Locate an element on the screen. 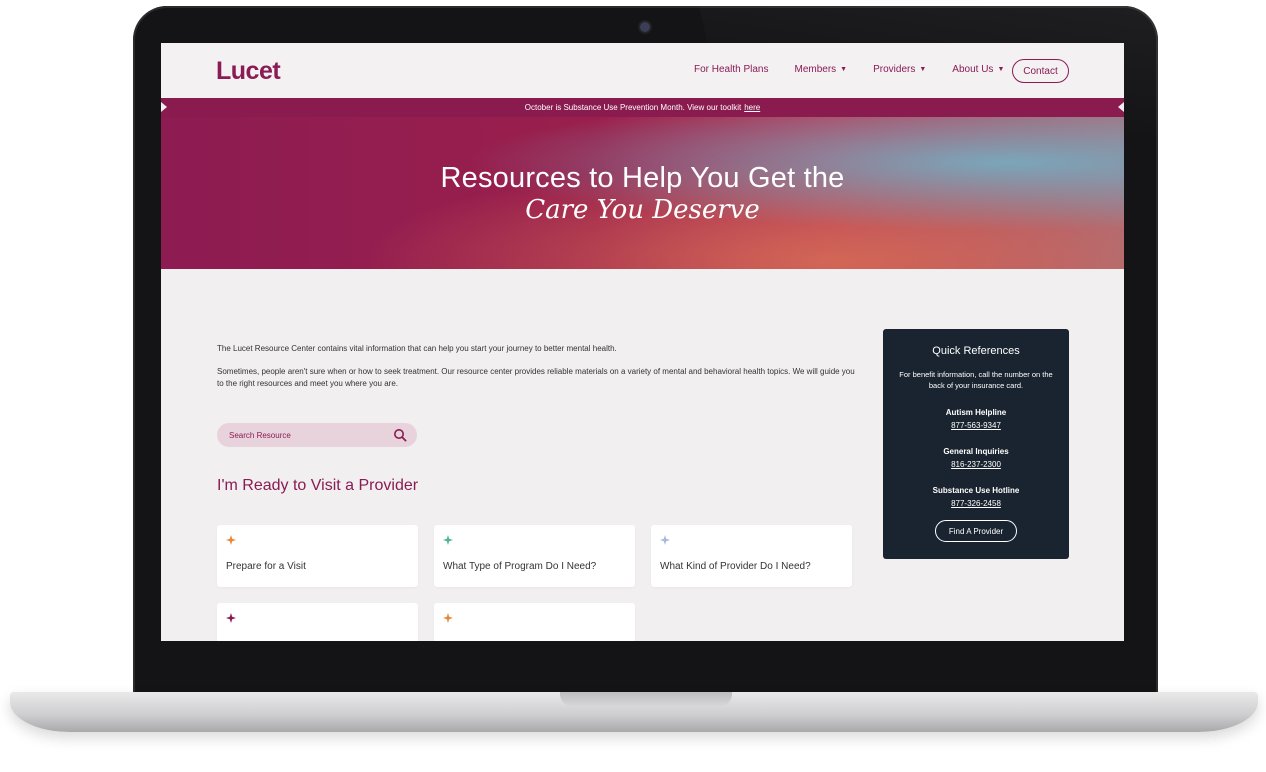 The height and width of the screenshot is (772, 1266). contact-label: General Inquiries is located at coordinates (976, 451).